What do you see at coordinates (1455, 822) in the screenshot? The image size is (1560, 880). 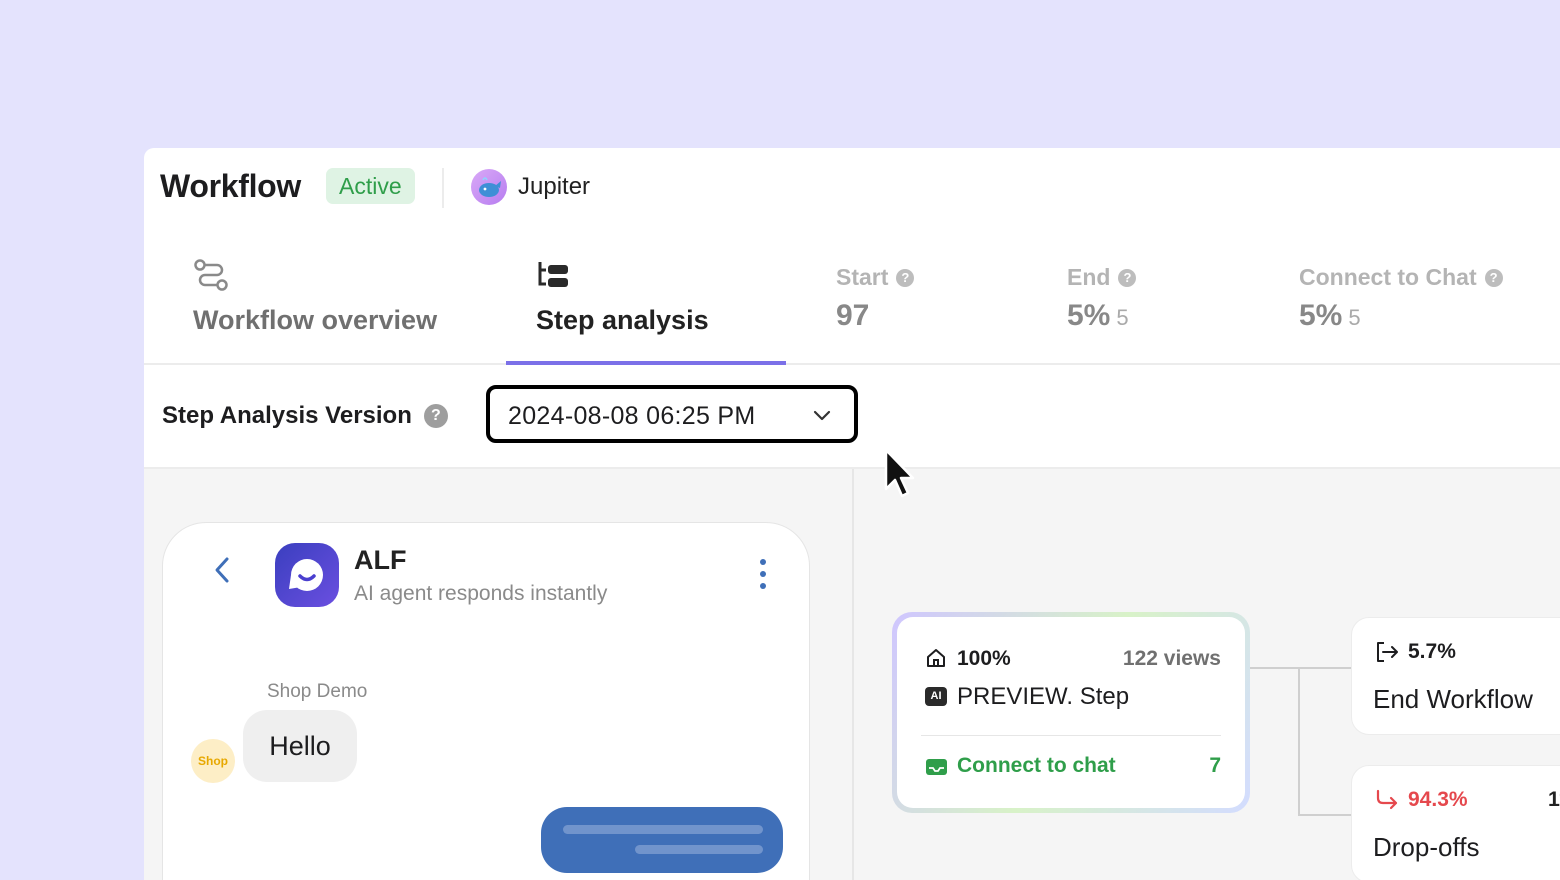 I see `dropoffs-node: 94.3% 11 Drop-offs` at bounding box center [1455, 822].